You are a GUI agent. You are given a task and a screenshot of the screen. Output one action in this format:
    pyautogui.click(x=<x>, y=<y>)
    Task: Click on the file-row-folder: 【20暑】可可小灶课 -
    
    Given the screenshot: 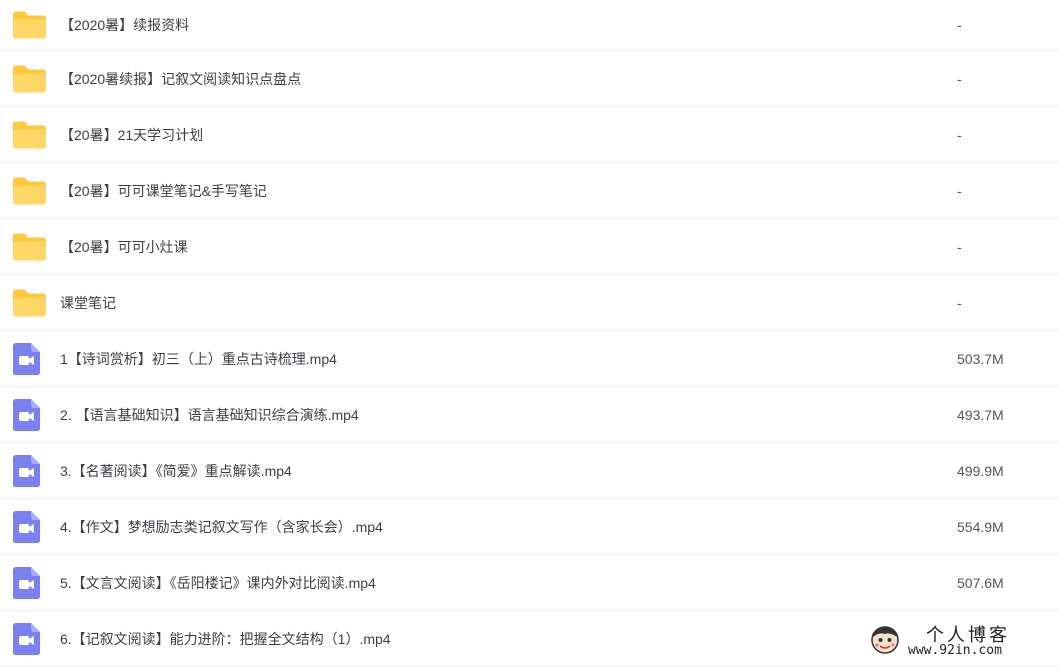 What is the action you would take?
    pyautogui.click(x=529, y=247)
    